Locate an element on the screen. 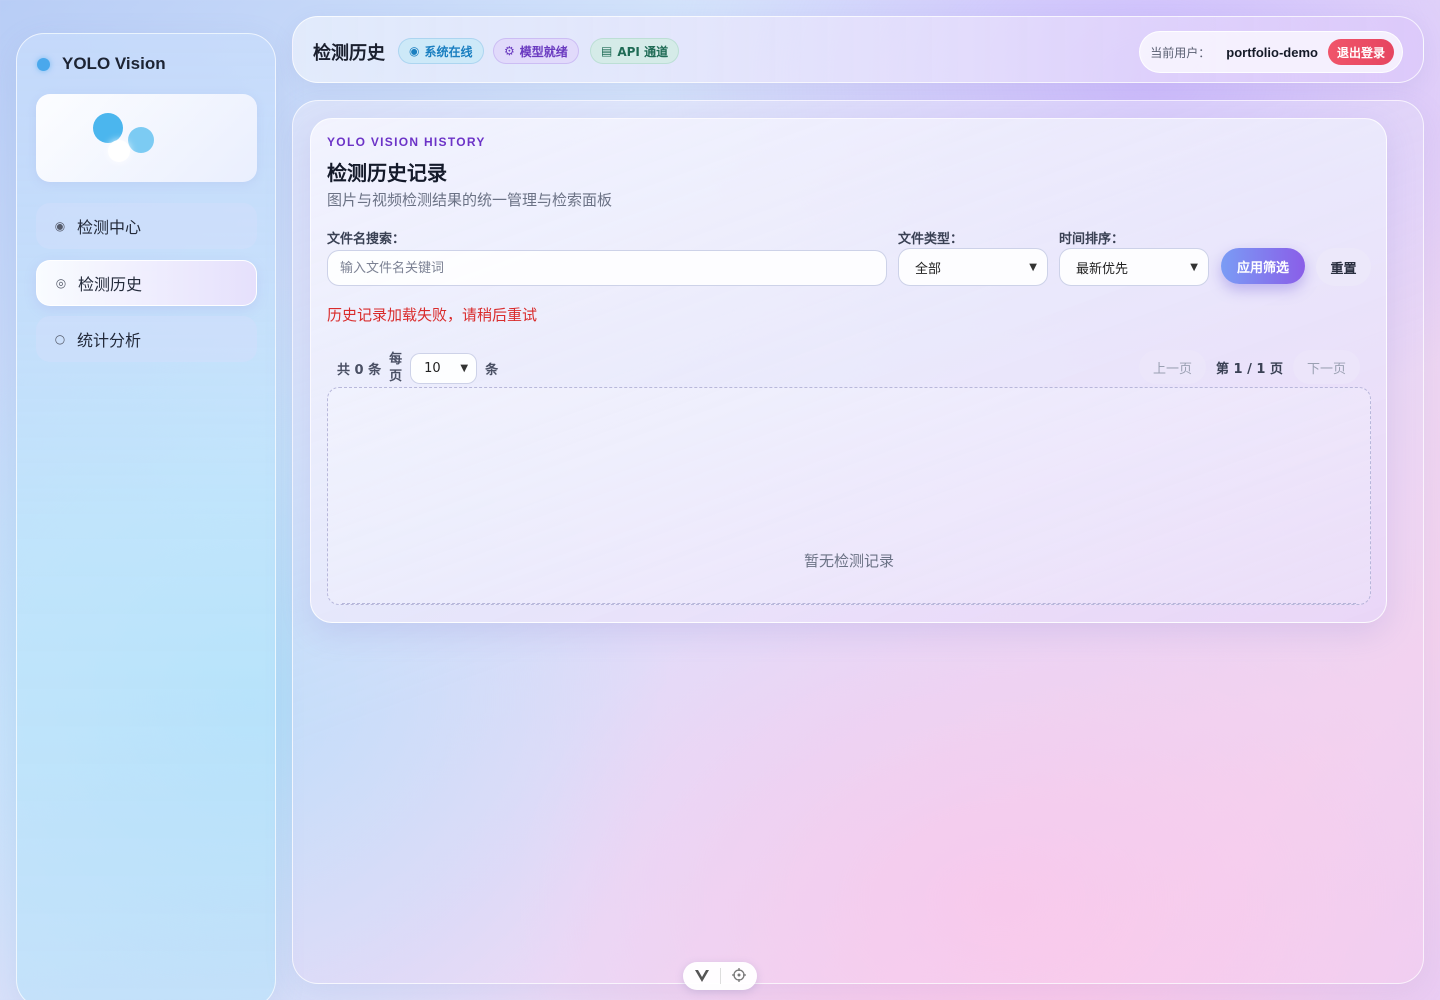  gear-icon: ⚙ is located at coordinates (509, 51).